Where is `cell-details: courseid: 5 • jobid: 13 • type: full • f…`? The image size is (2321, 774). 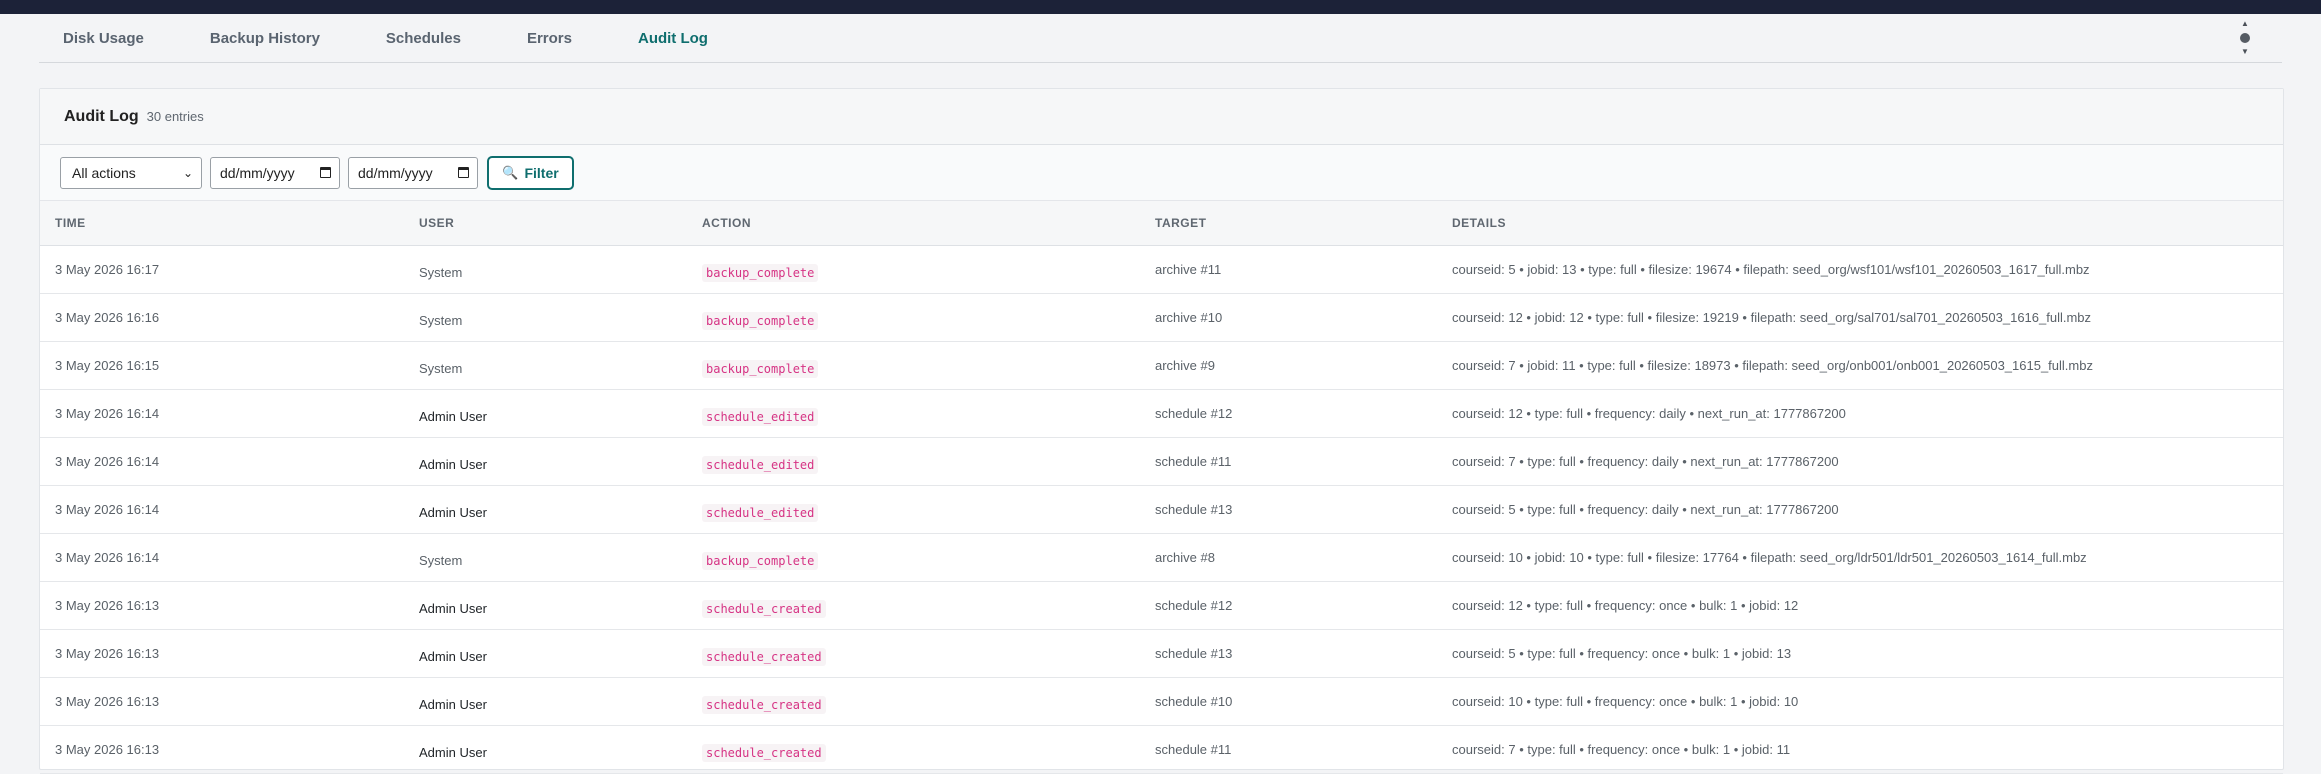 cell-details: courseid: 5 • jobid: 13 • type: full • f… is located at coordinates (1771, 269).